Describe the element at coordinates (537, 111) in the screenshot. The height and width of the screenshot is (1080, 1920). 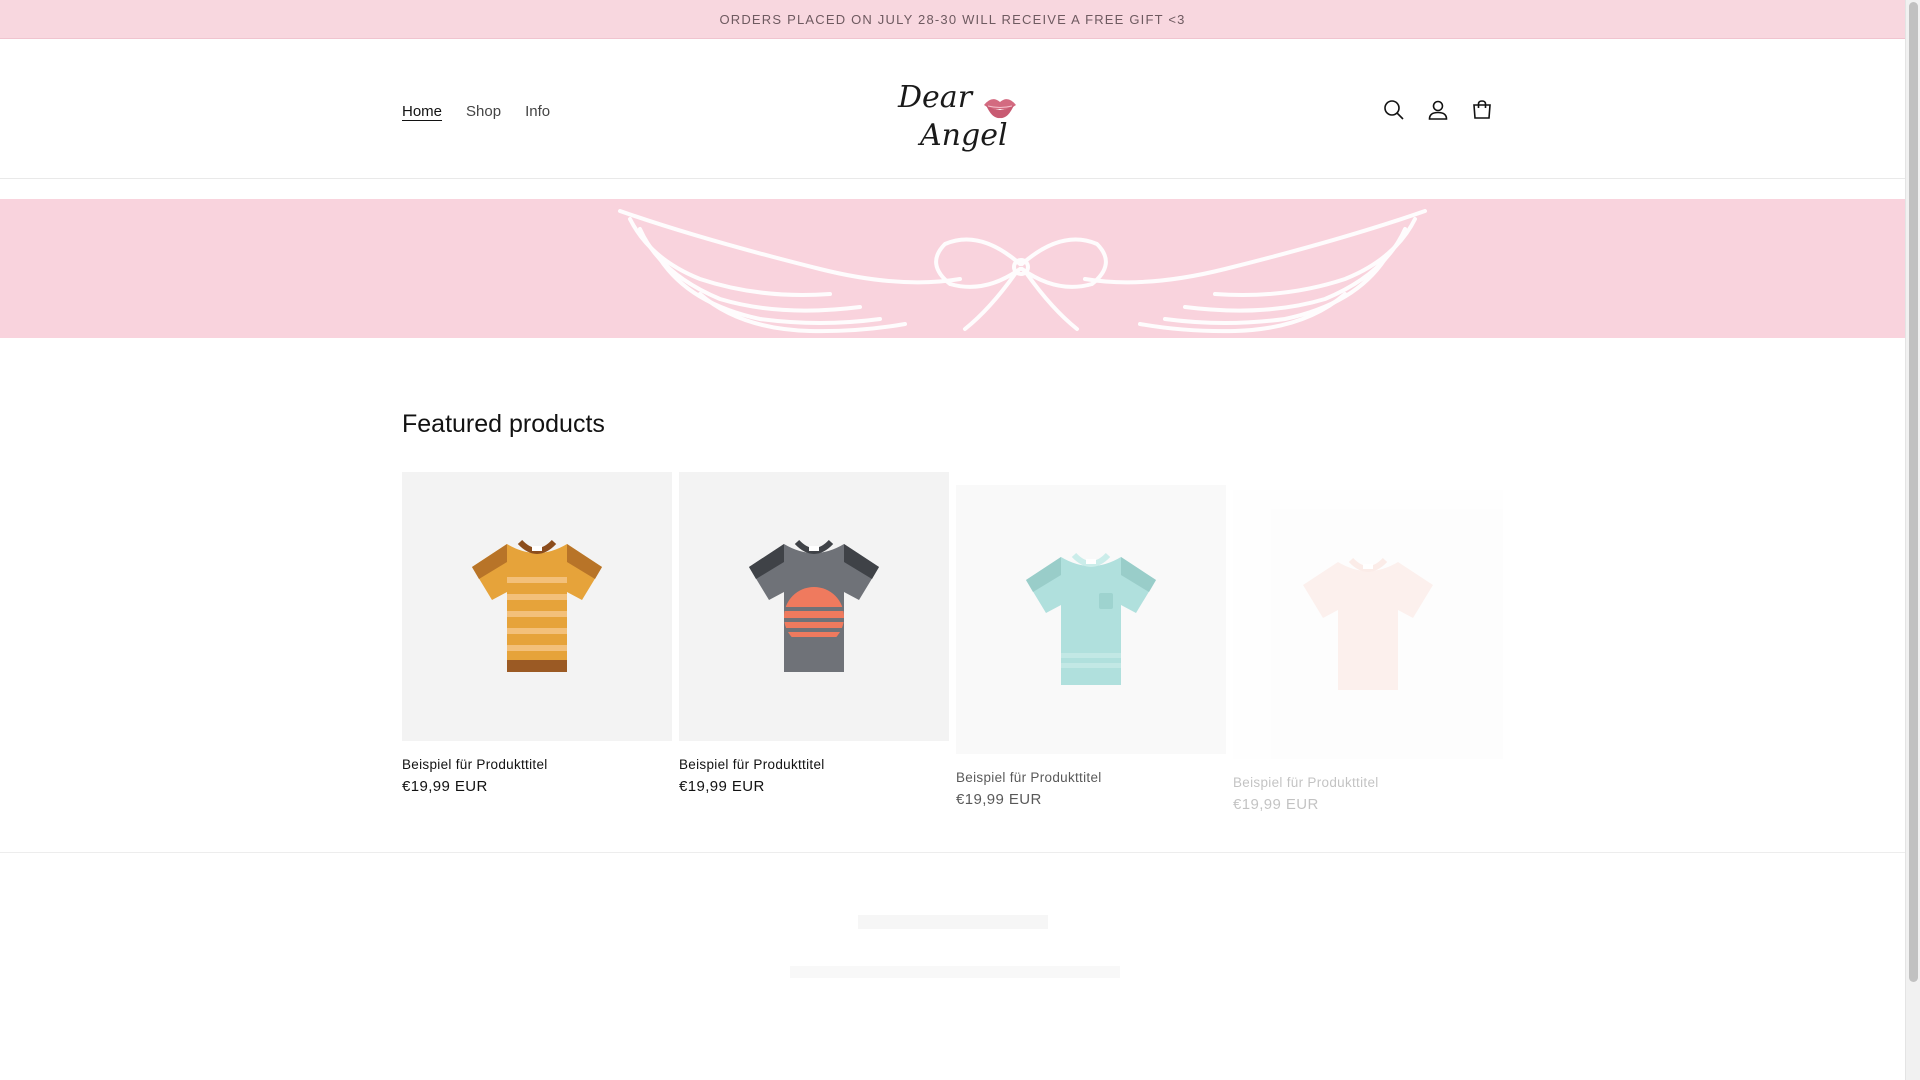
I see `nav-info: Info` at that location.